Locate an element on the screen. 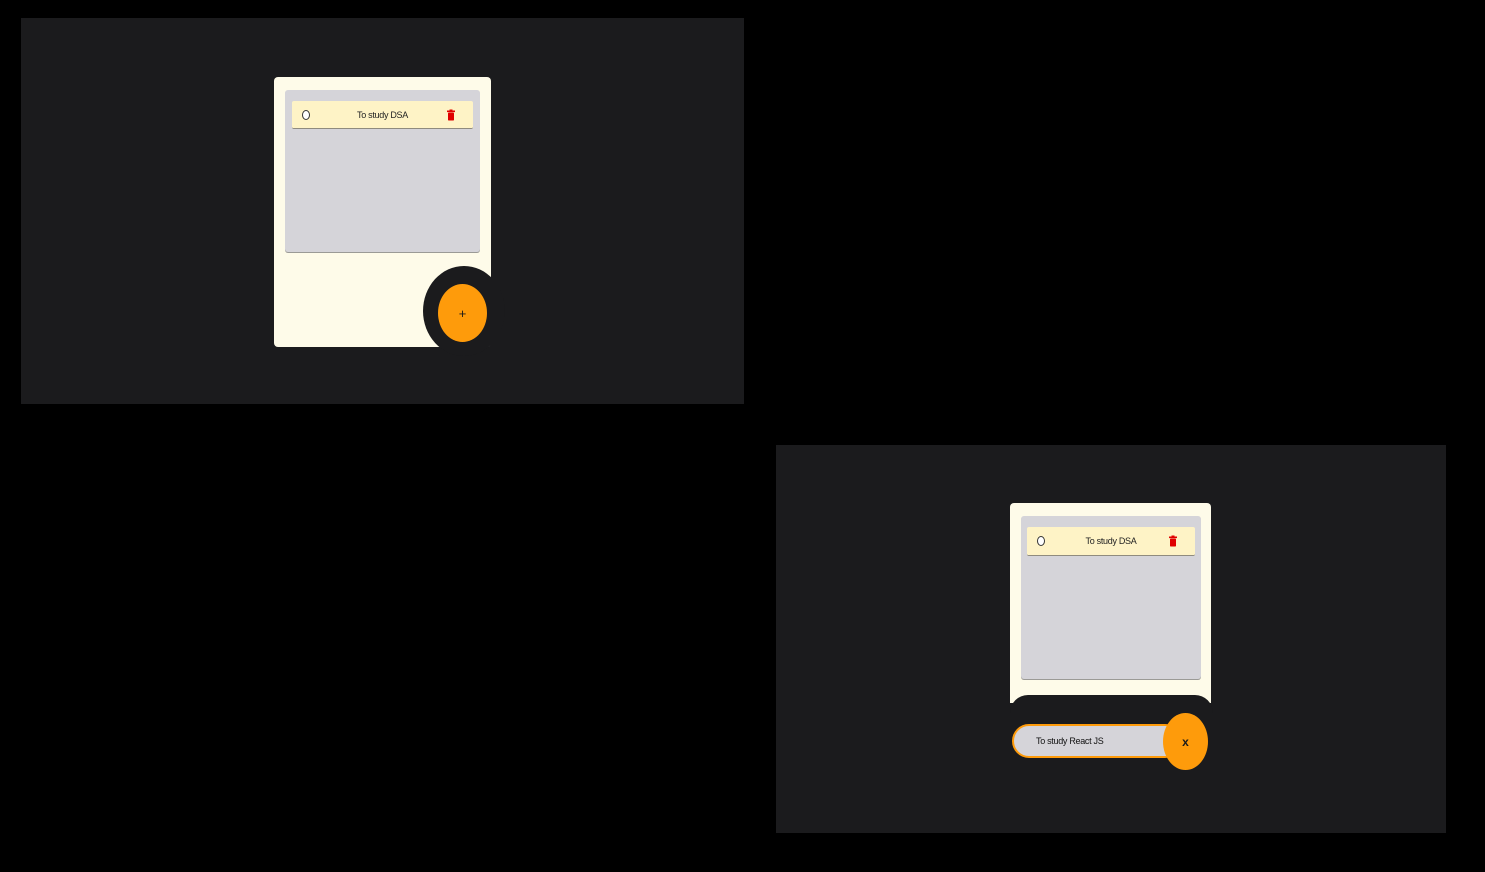 The height and width of the screenshot is (872, 1485). todo-card: To study DSA is located at coordinates (1110, 603).